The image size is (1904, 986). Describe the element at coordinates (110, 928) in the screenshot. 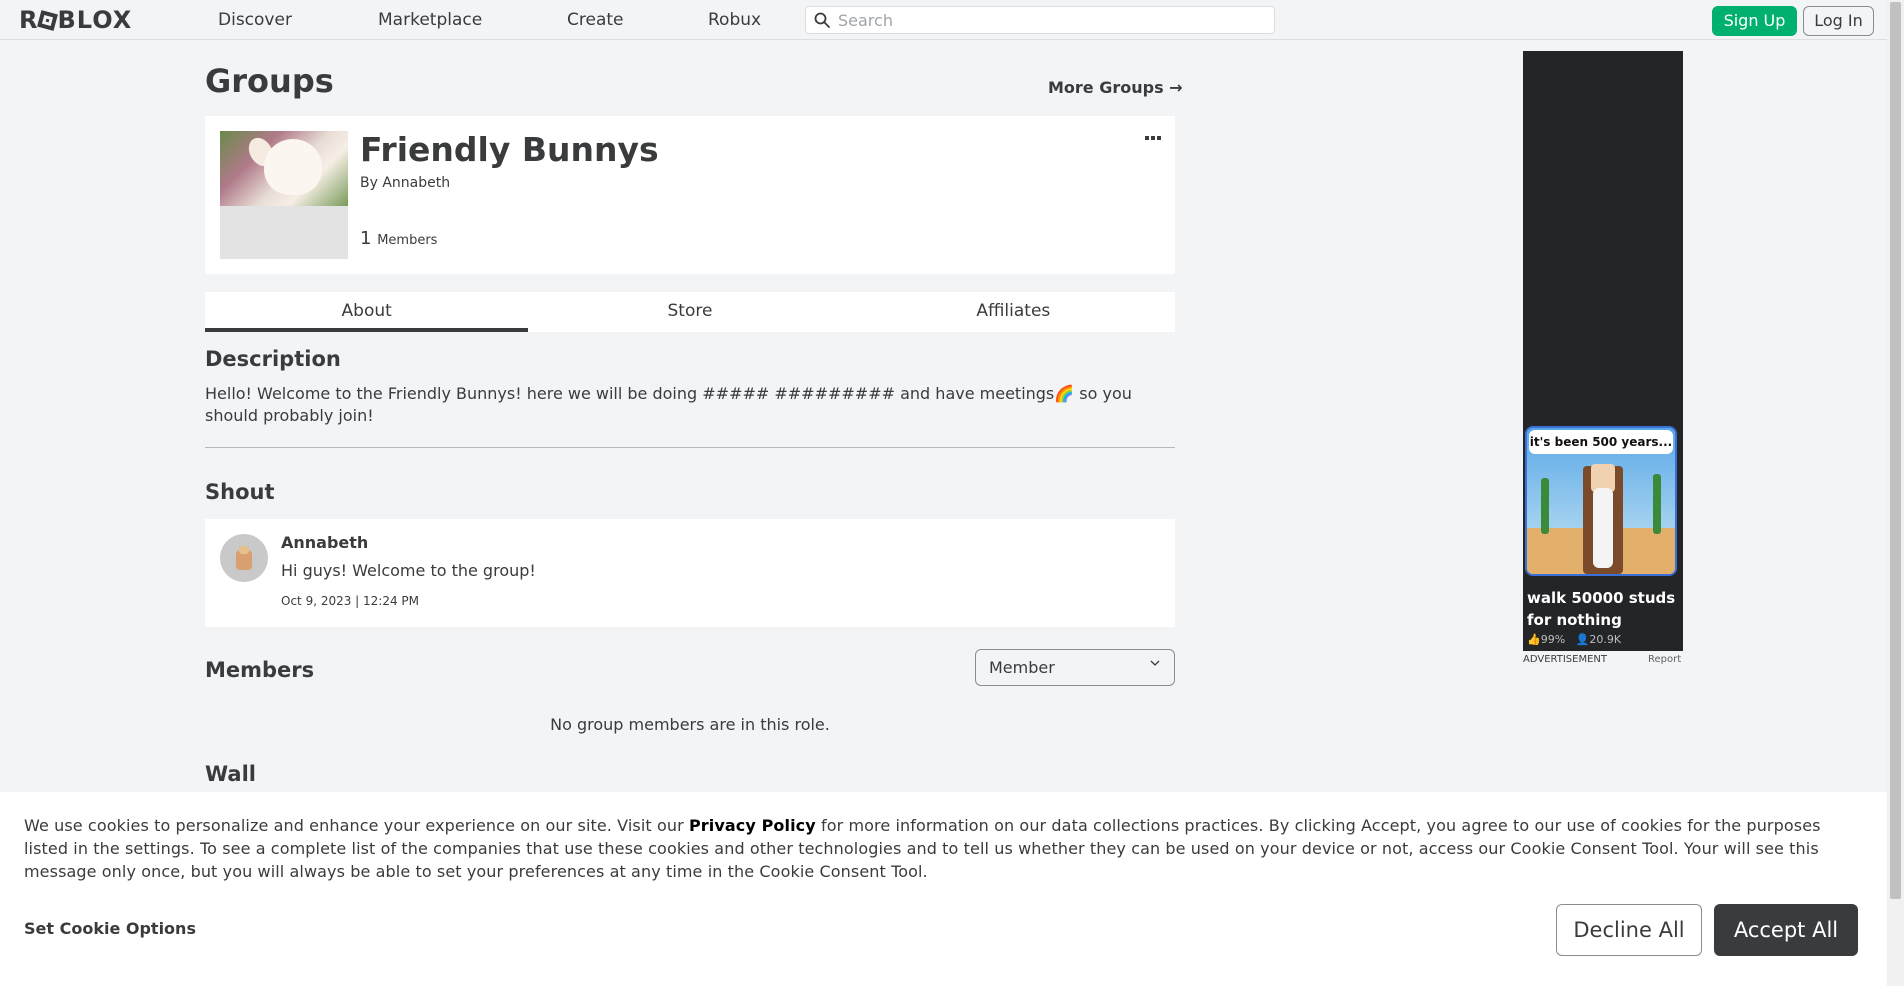

I see `set-cookie-options-link: Set Cookie Options` at that location.